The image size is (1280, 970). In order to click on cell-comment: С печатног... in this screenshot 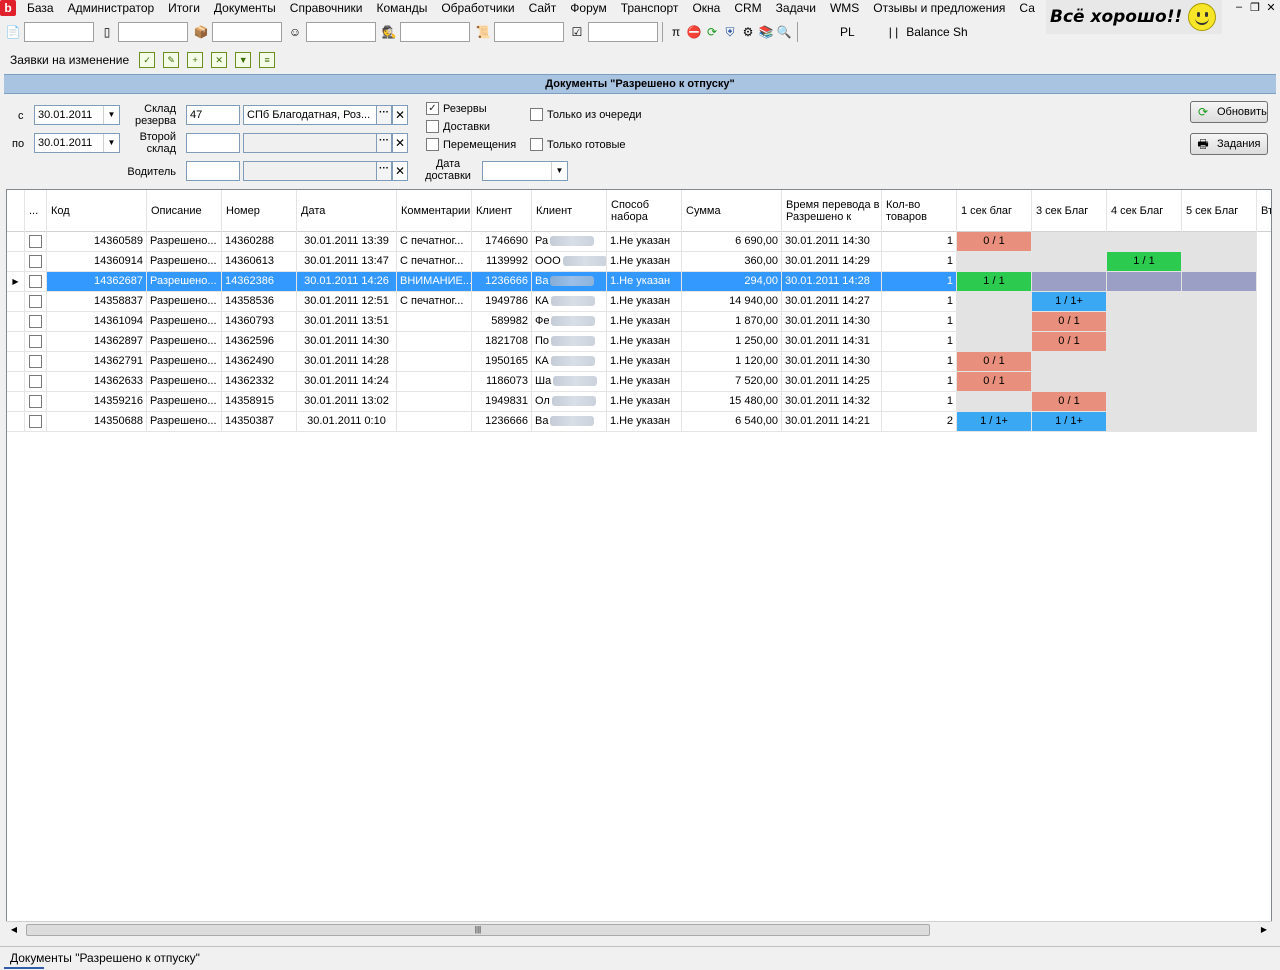, I will do `click(434, 302)`.